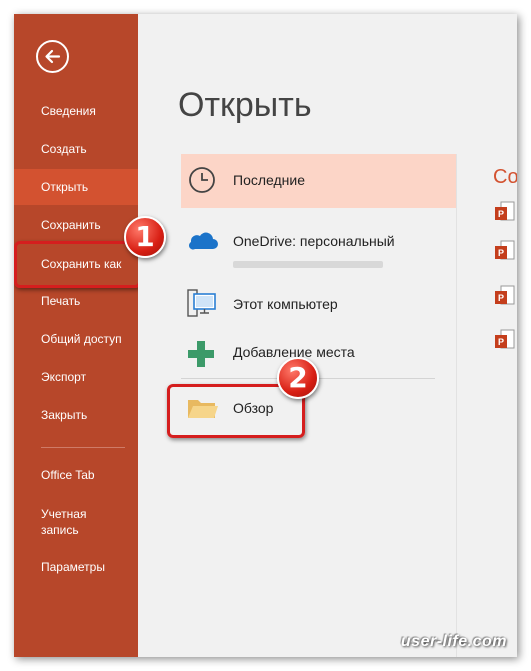 This screenshot has width=531, height=671. What do you see at coordinates (453, 641) in the screenshot?
I see `watermark: user-life.com` at bounding box center [453, 641].